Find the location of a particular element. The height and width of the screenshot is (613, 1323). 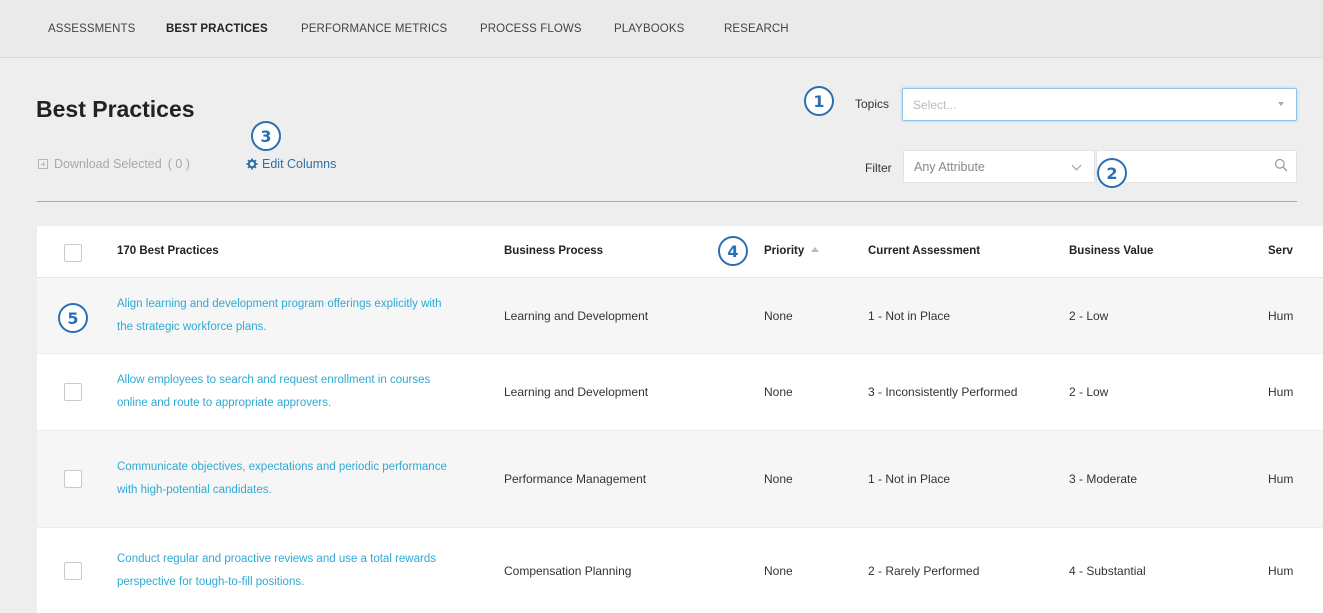

filter-attribute-select: Any Attribute is located at coordinates (999, 166).